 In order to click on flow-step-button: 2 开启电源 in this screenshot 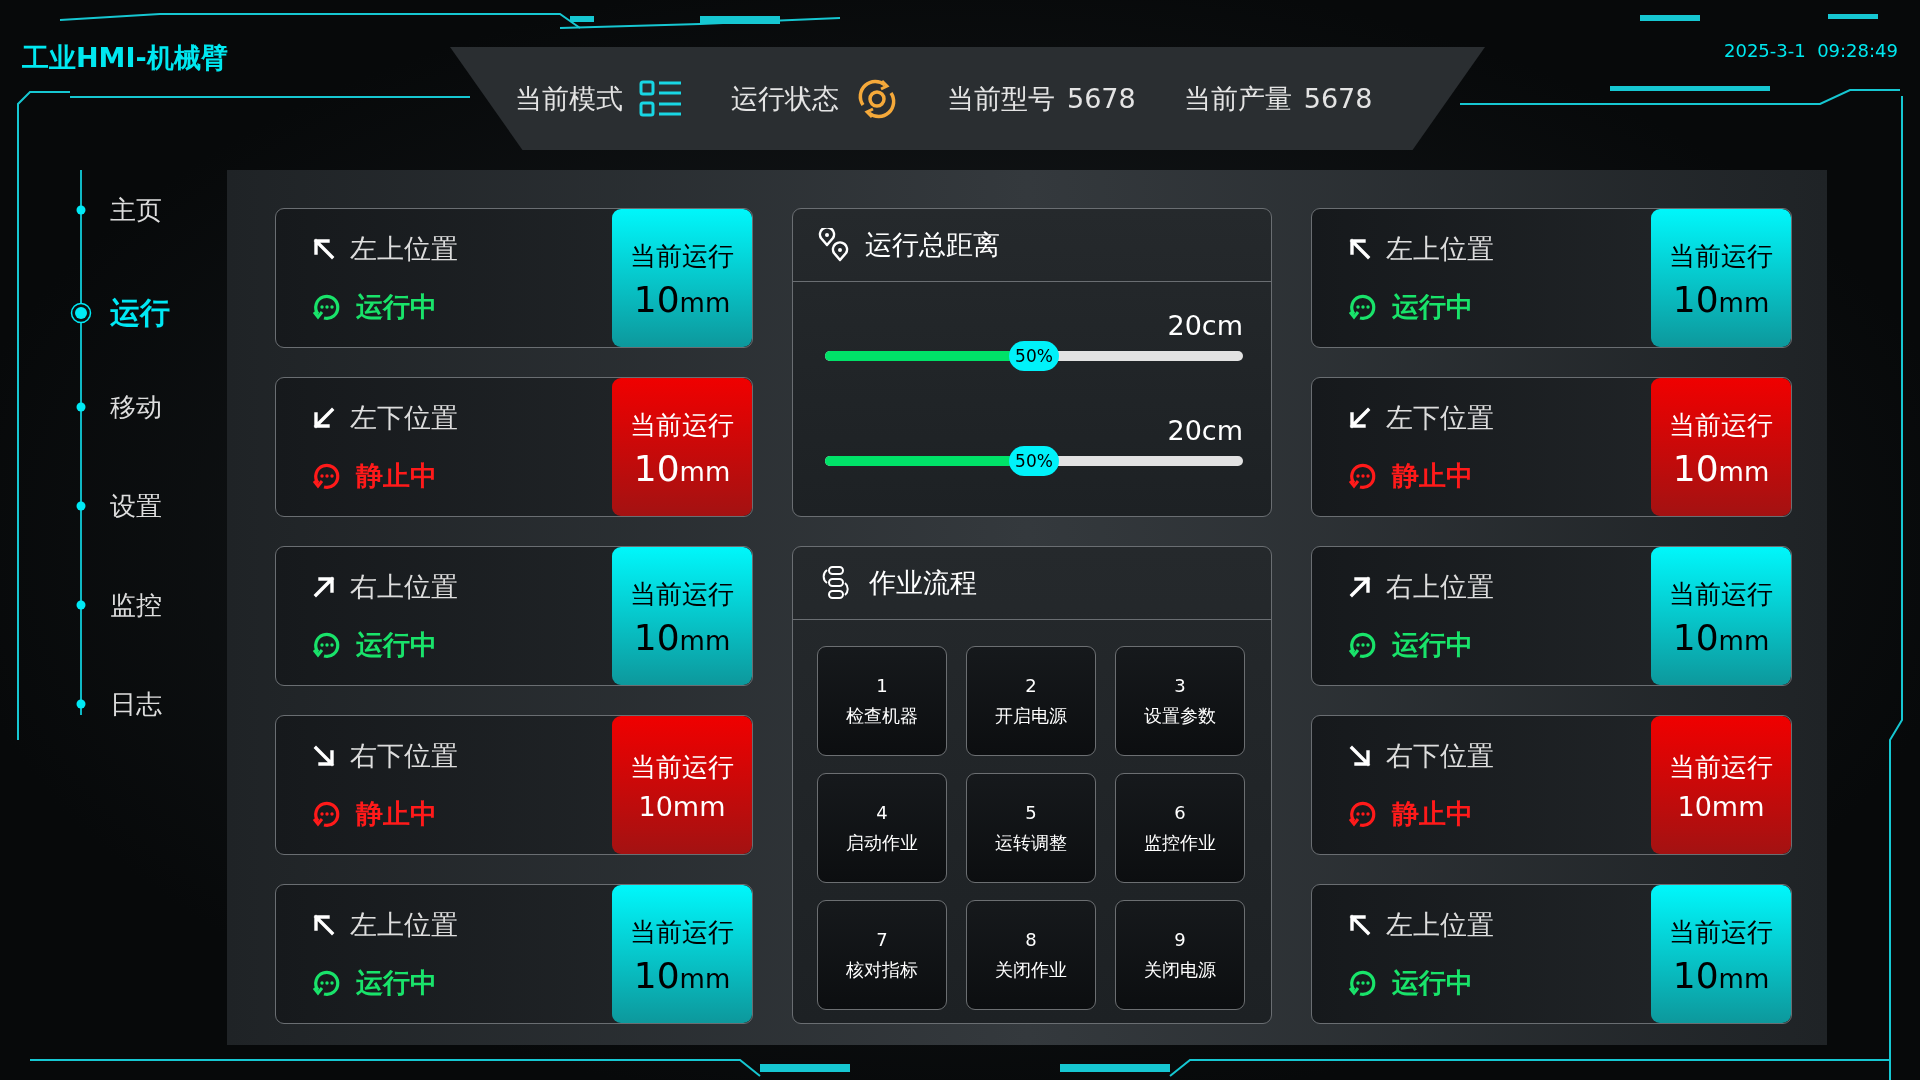, I will do `click(1031, 701)`.